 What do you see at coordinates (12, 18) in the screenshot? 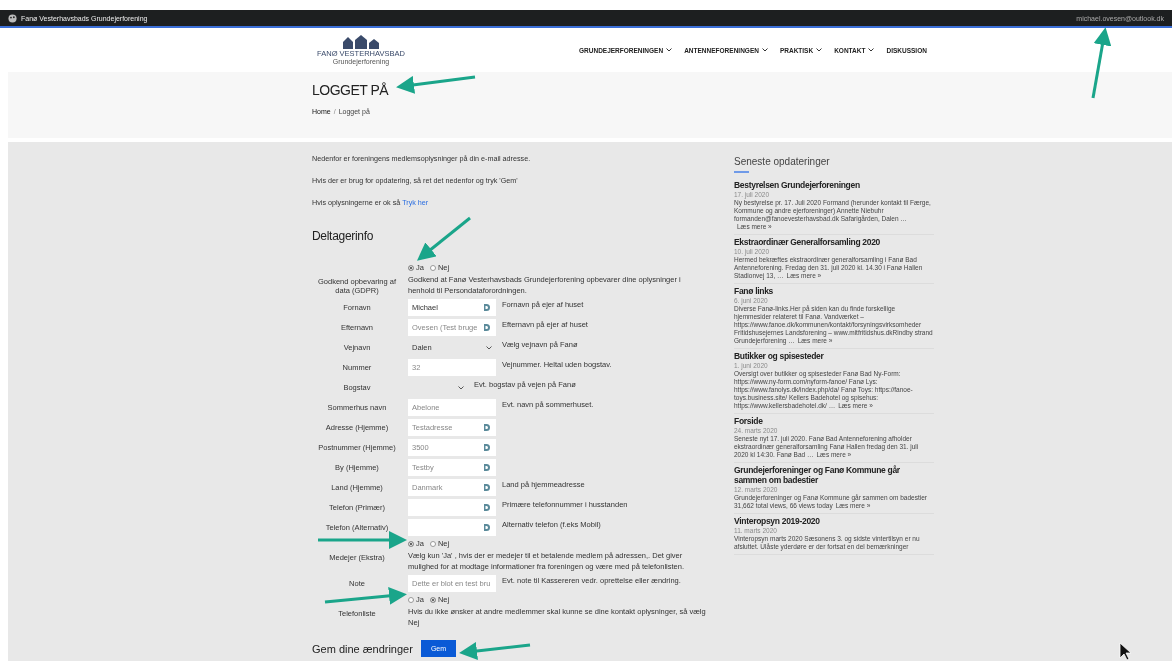
I see `palette-icon` at bounding box center [12, 18].